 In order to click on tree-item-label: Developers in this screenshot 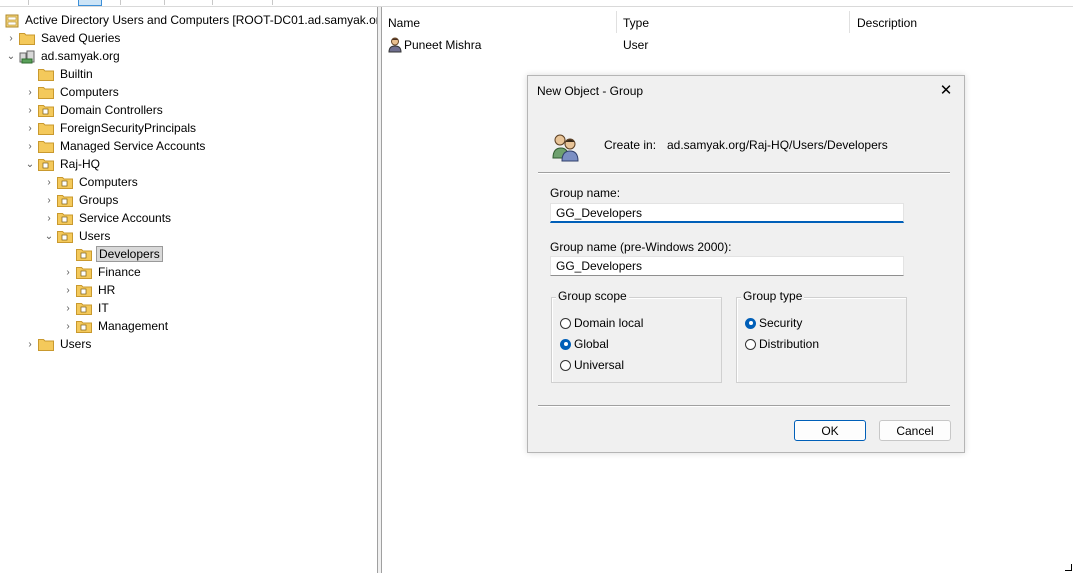, I will do `click(129, 254)`.